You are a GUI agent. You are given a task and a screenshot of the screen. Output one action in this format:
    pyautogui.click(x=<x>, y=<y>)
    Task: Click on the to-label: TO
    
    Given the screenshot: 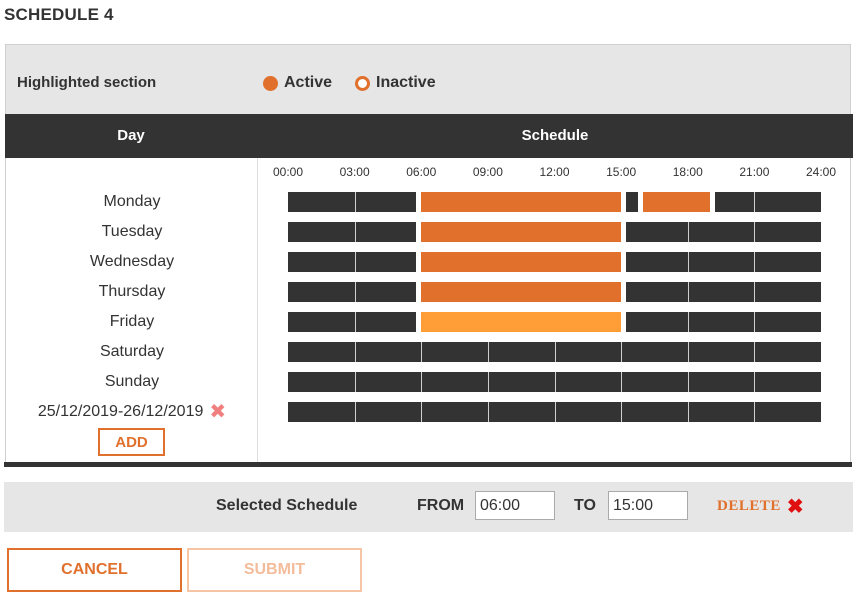 What is the action you would take?
    pyautogui.click(x=585, y=505)
    